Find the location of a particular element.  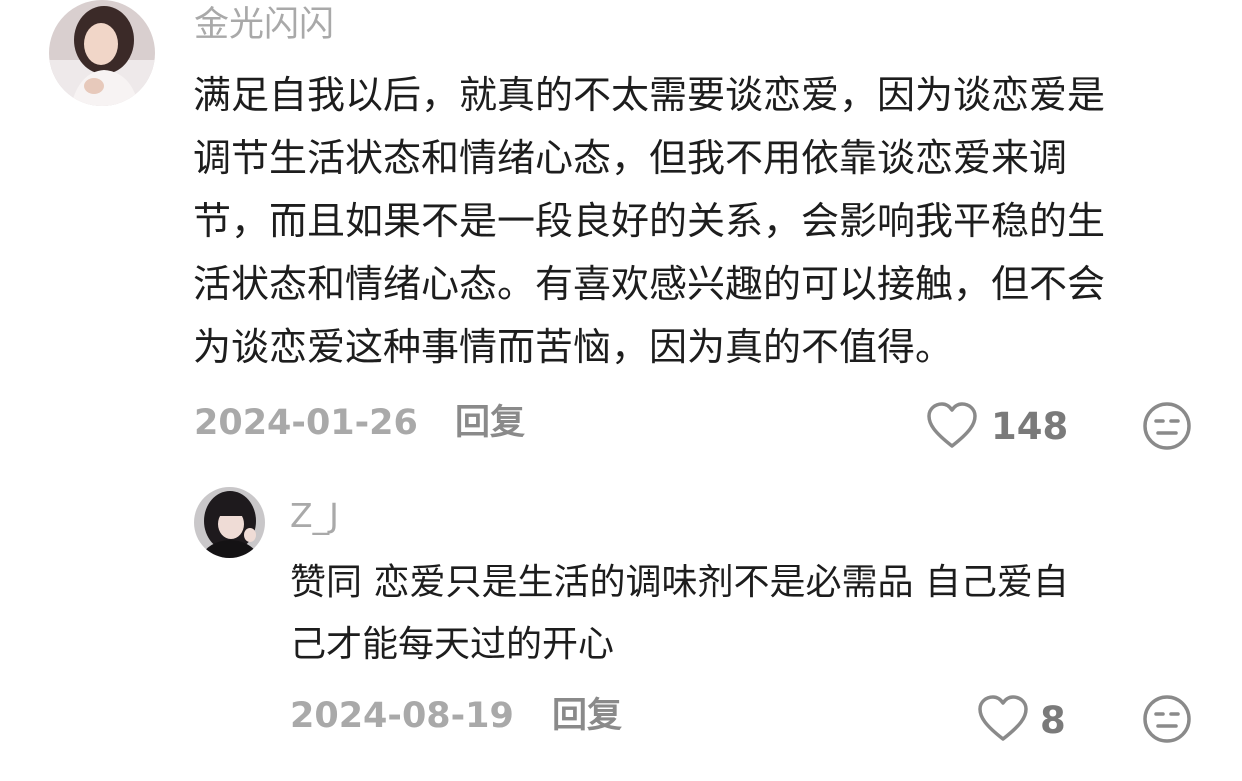

reply-button: 回复 is located at coordinates (490, 423).